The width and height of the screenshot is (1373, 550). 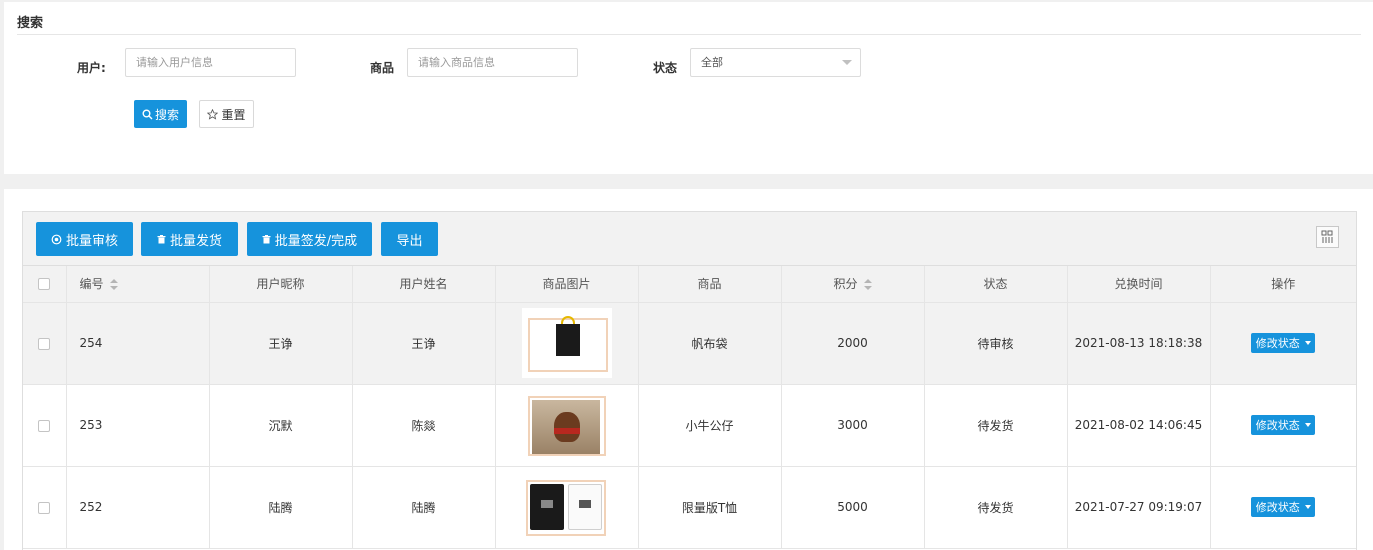 I want to click on star-icon, so click(x=213, y=114).